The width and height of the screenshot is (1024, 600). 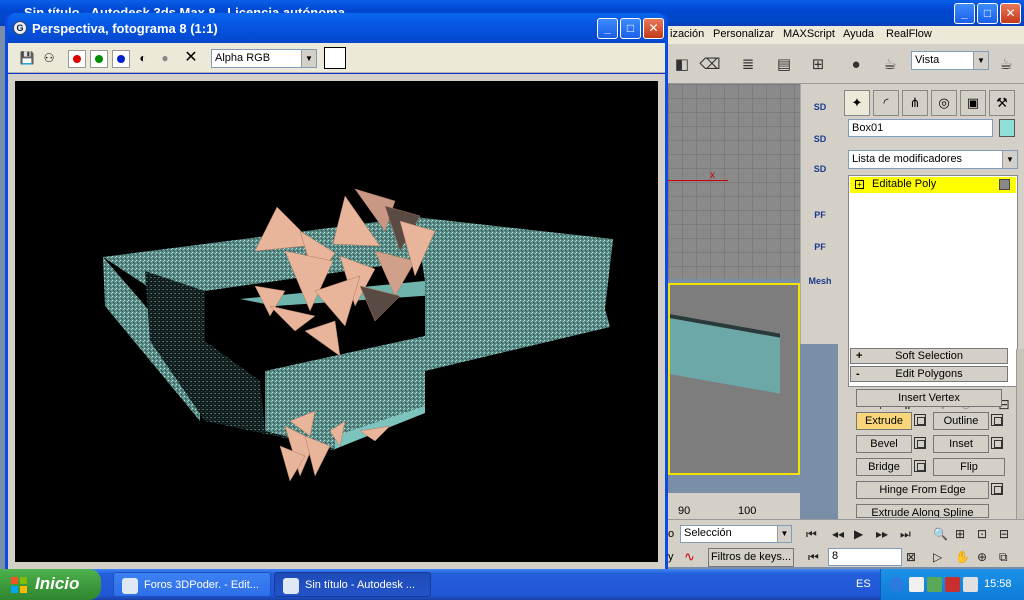 I want to click on stack-item-editable-poly: + Editable Poly, so click(x=933, y=185).